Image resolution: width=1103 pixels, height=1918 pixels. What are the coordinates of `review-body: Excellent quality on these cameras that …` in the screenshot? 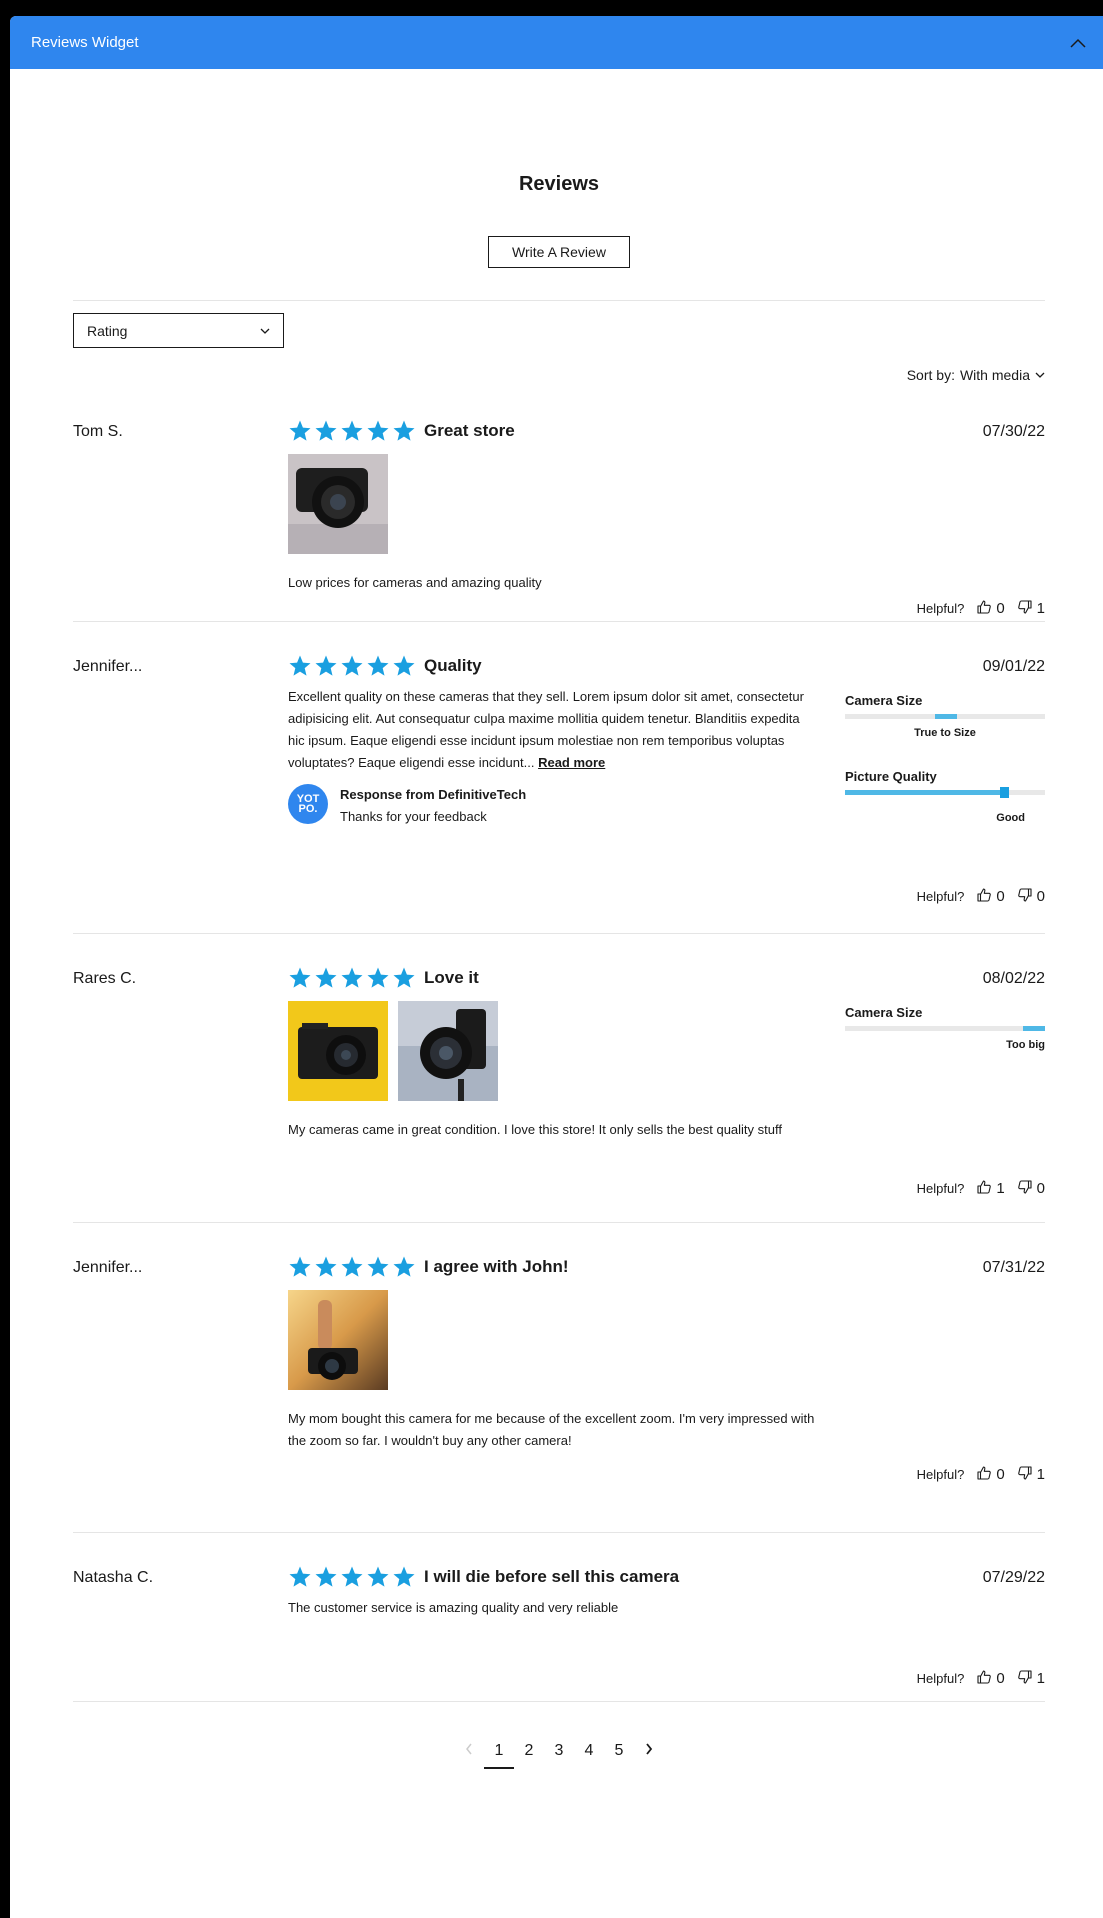 It's located at (553, 730).